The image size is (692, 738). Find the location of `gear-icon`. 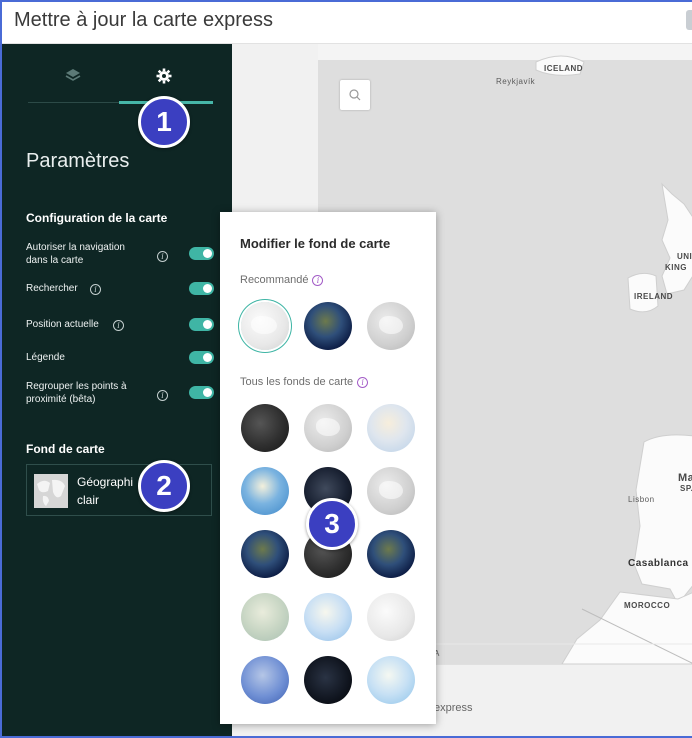

gear-icon is located at coordinates (164, 76).